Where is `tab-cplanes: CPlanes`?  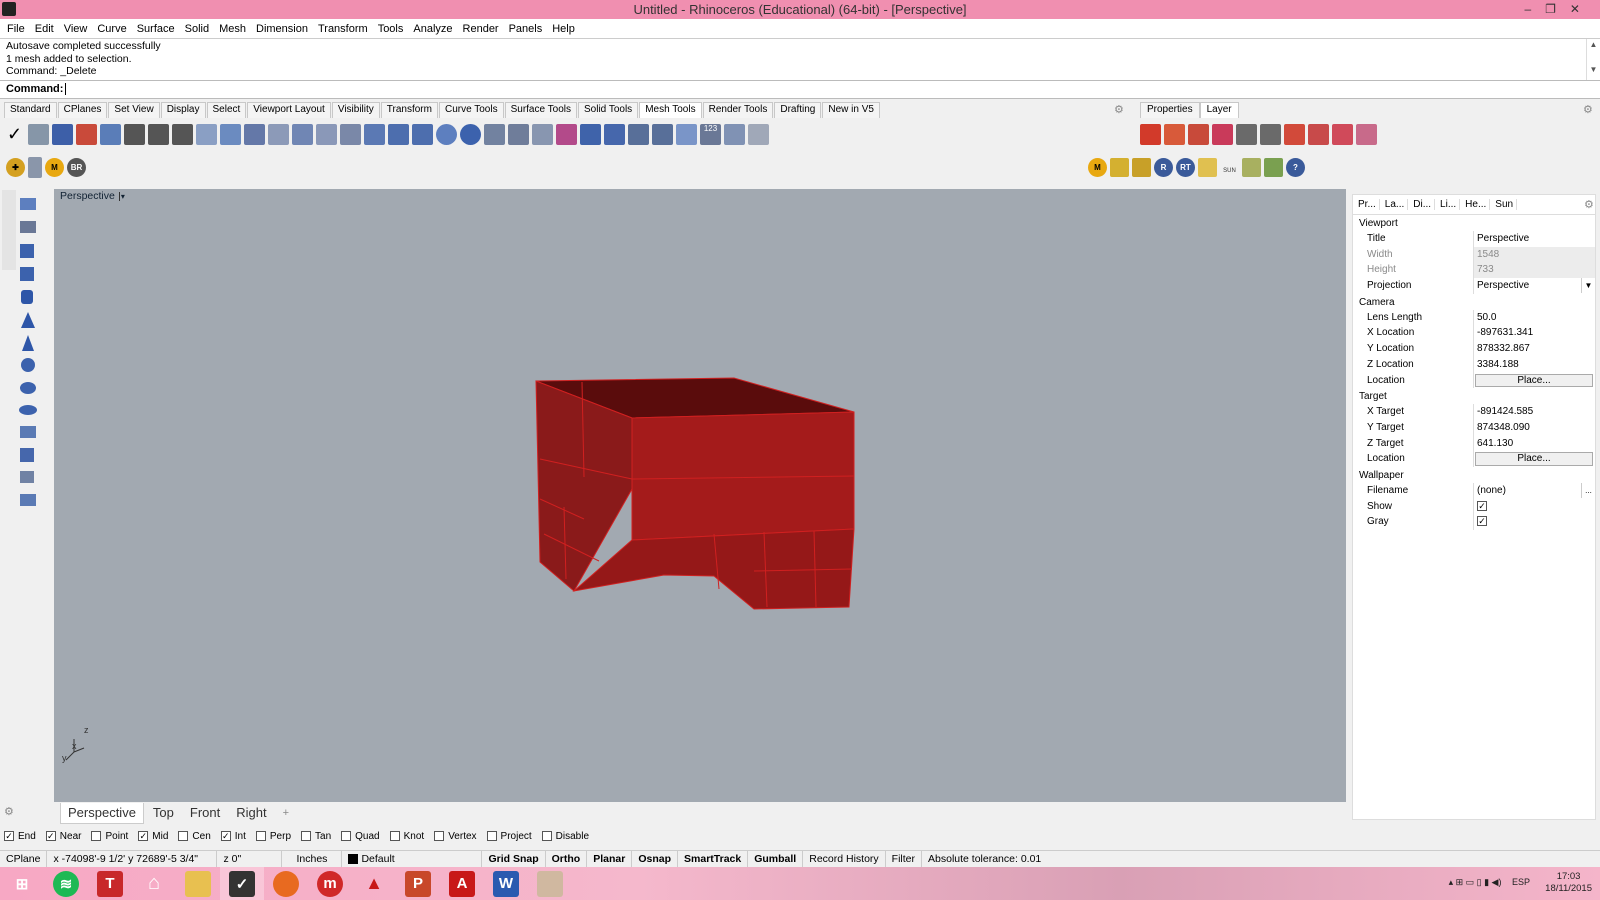
tab-cplanes: CPlanes is located at coordinates (82, 110).